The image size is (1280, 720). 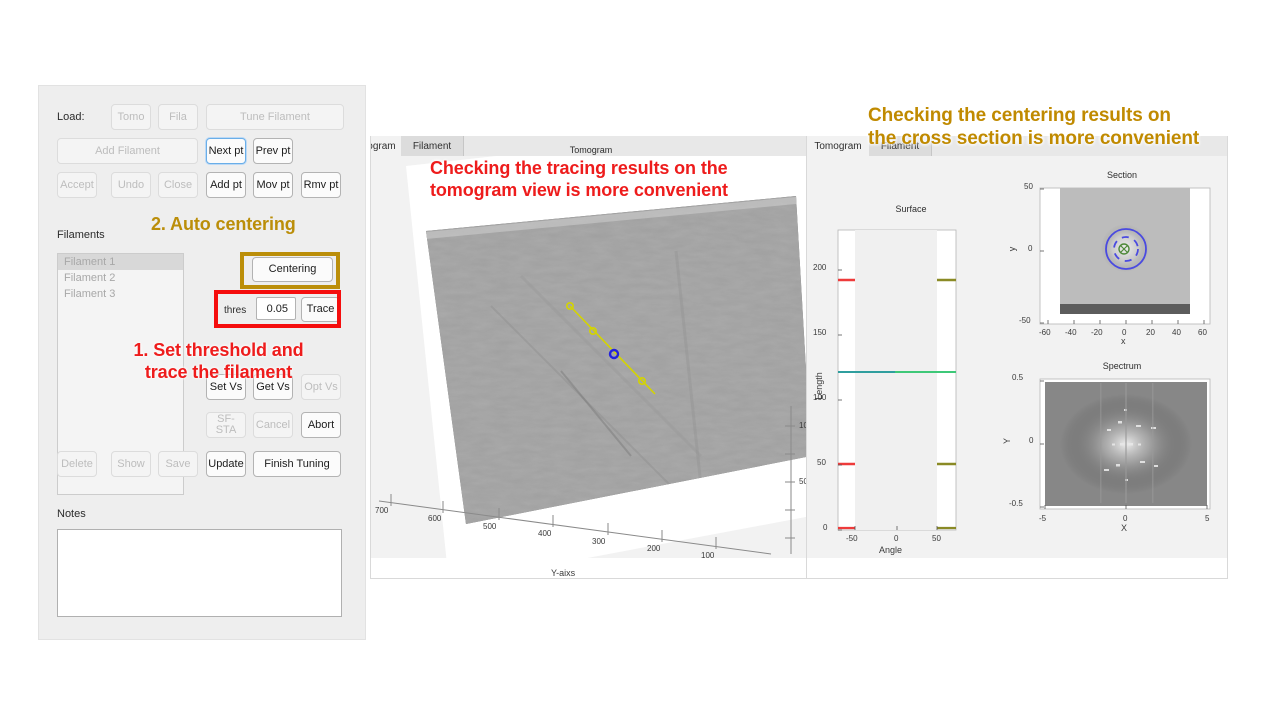 I want to click on highlight-box-centering, so click(x=290, y=270).